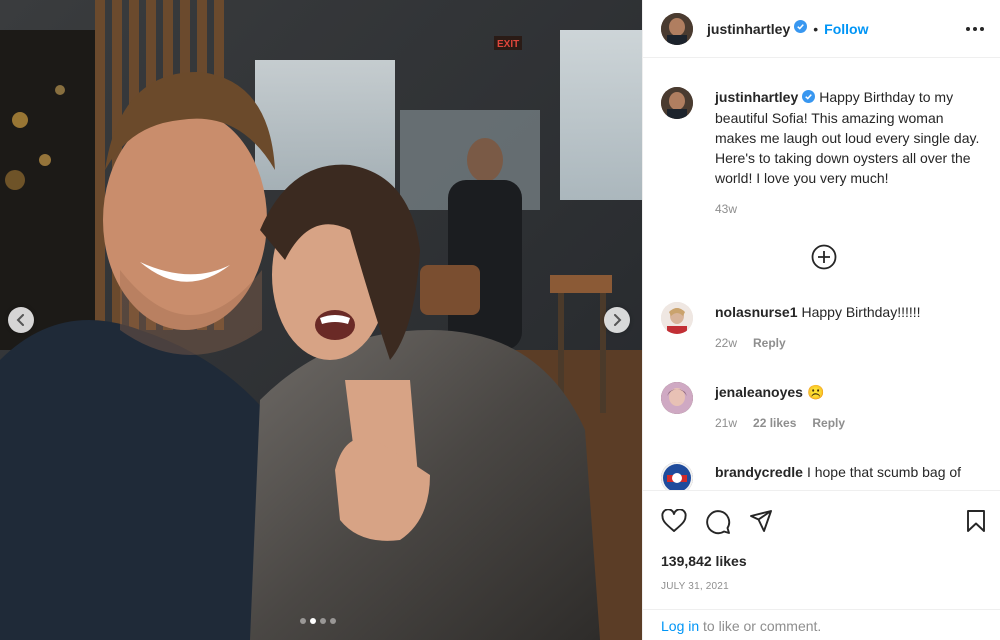 The width and height of the screenshot is (1000, 640). Describe the element at coordinates (774, 423) in the screenshot. I see `comment-likes: 22 likes` at that location.